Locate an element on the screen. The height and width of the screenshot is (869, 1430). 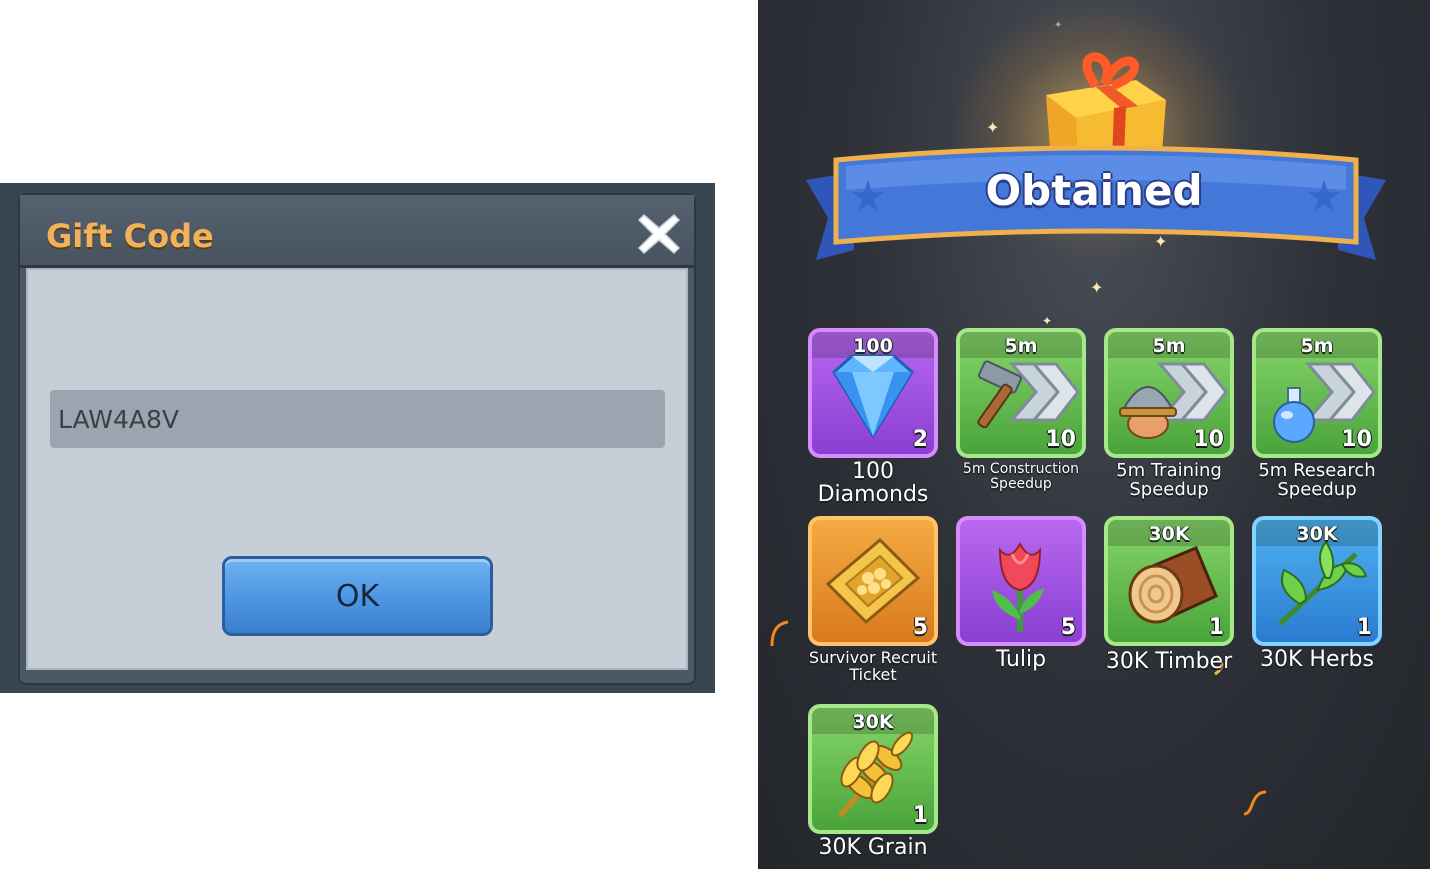
reward-name: 30K Timber is located at coordinates (1169, 661).